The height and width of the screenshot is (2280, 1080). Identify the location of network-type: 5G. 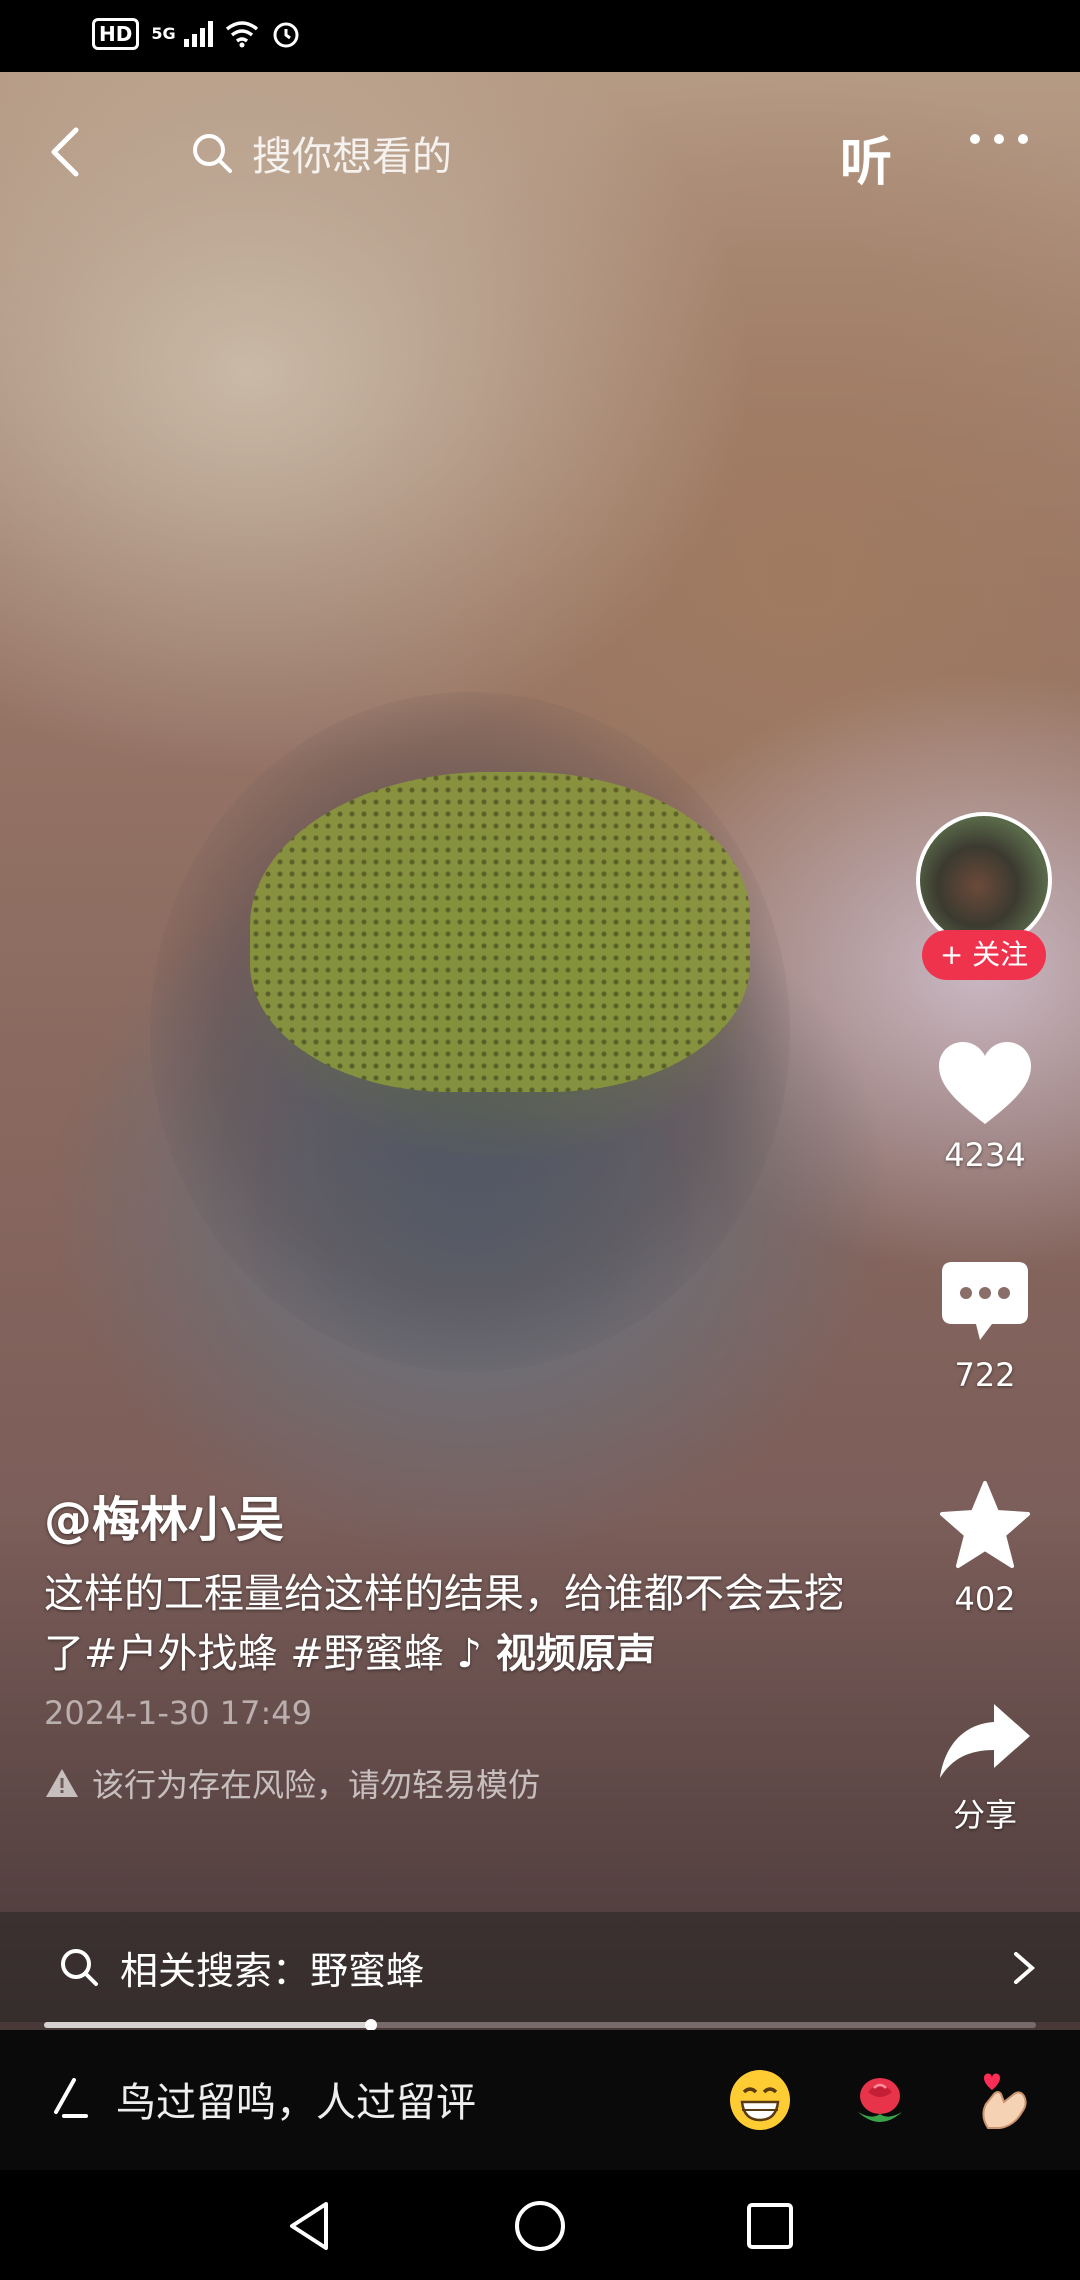
(163, 33).